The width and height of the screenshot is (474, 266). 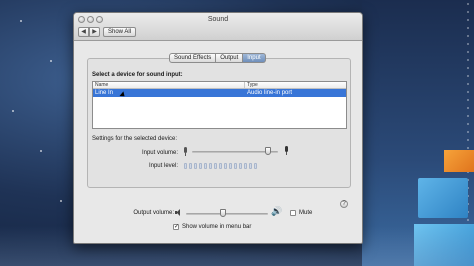 What do you see at coordinates (120, 32) in the screenshot?
I see `show-all-button: Show All` at bounding box center [120, 32].